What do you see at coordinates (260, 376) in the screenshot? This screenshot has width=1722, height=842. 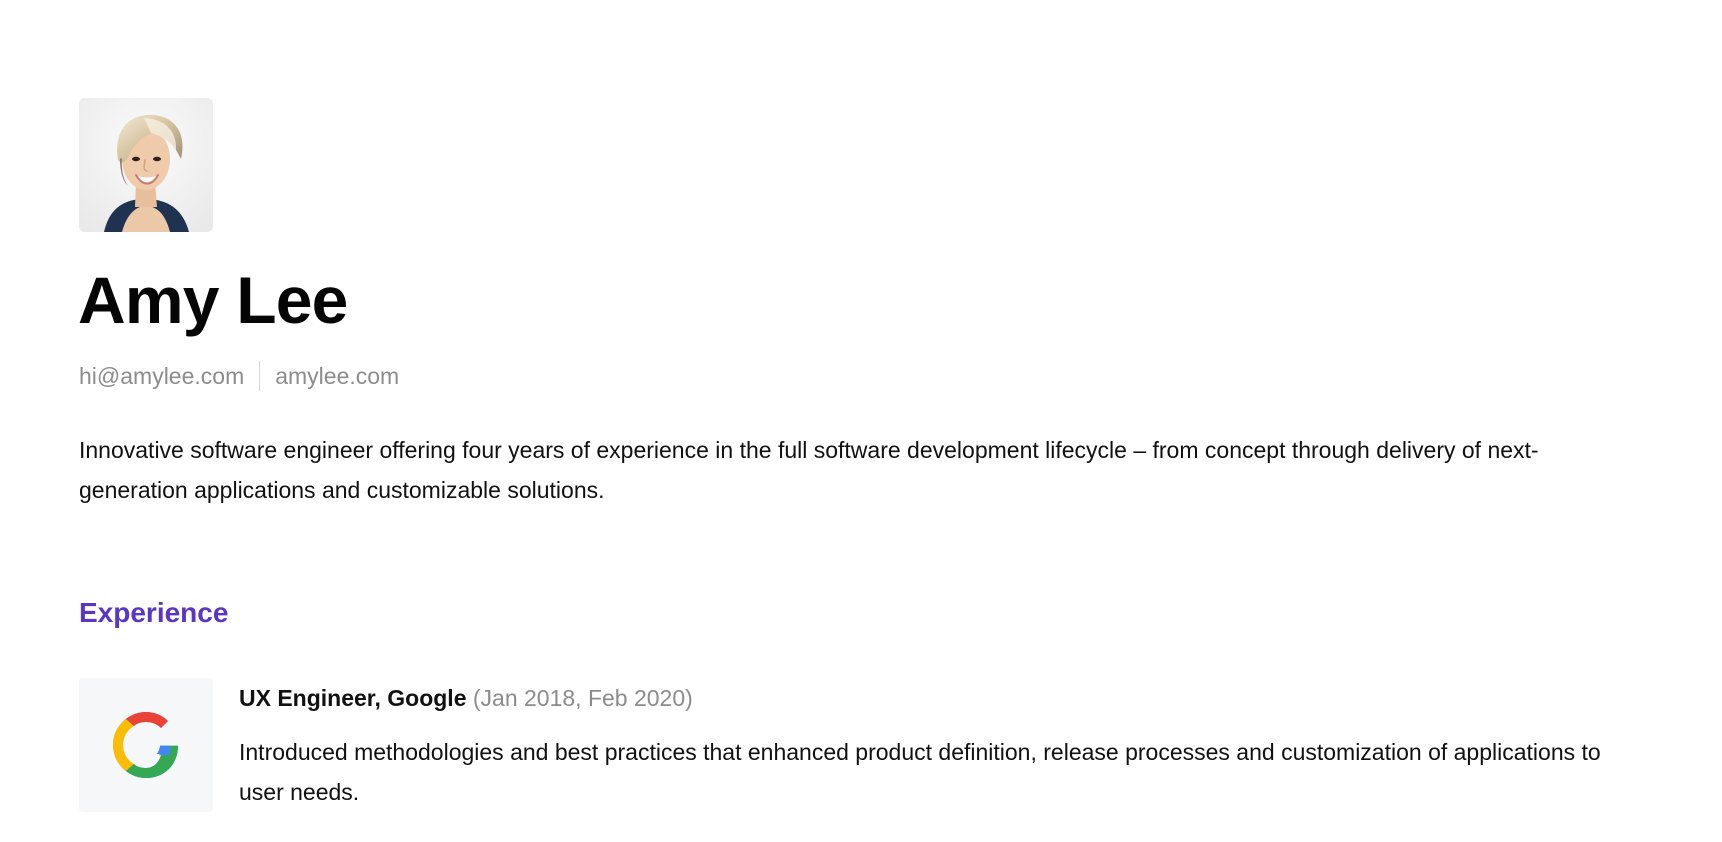 I see `contact-divider` at bounding box center [260, 376].